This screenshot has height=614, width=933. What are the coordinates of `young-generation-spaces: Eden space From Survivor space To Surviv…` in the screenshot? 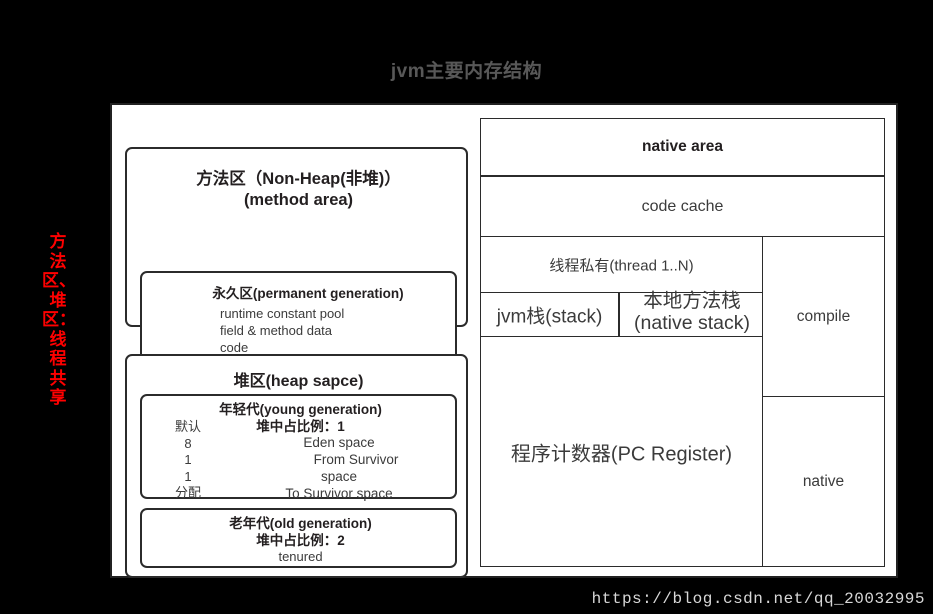 It's located at (339, 468).